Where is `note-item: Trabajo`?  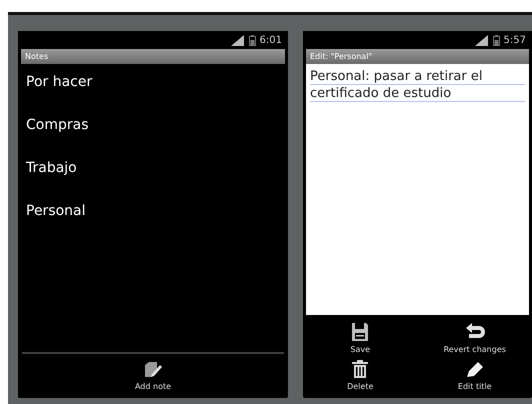 note-item: Trabajo is located at coordinates (153, 175).